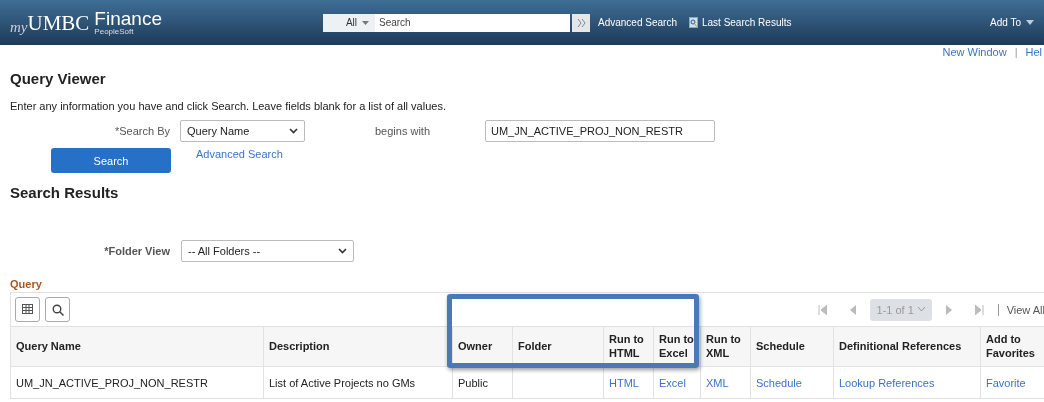 The height and width of the screenshot is (402, 1044). What do you see at coordinates (600, 131) in the screenshot?
I see `query-name-field: UM_JN_ACTIVE_PROJ_NON_RESTR` at bounding box center [600, 131].